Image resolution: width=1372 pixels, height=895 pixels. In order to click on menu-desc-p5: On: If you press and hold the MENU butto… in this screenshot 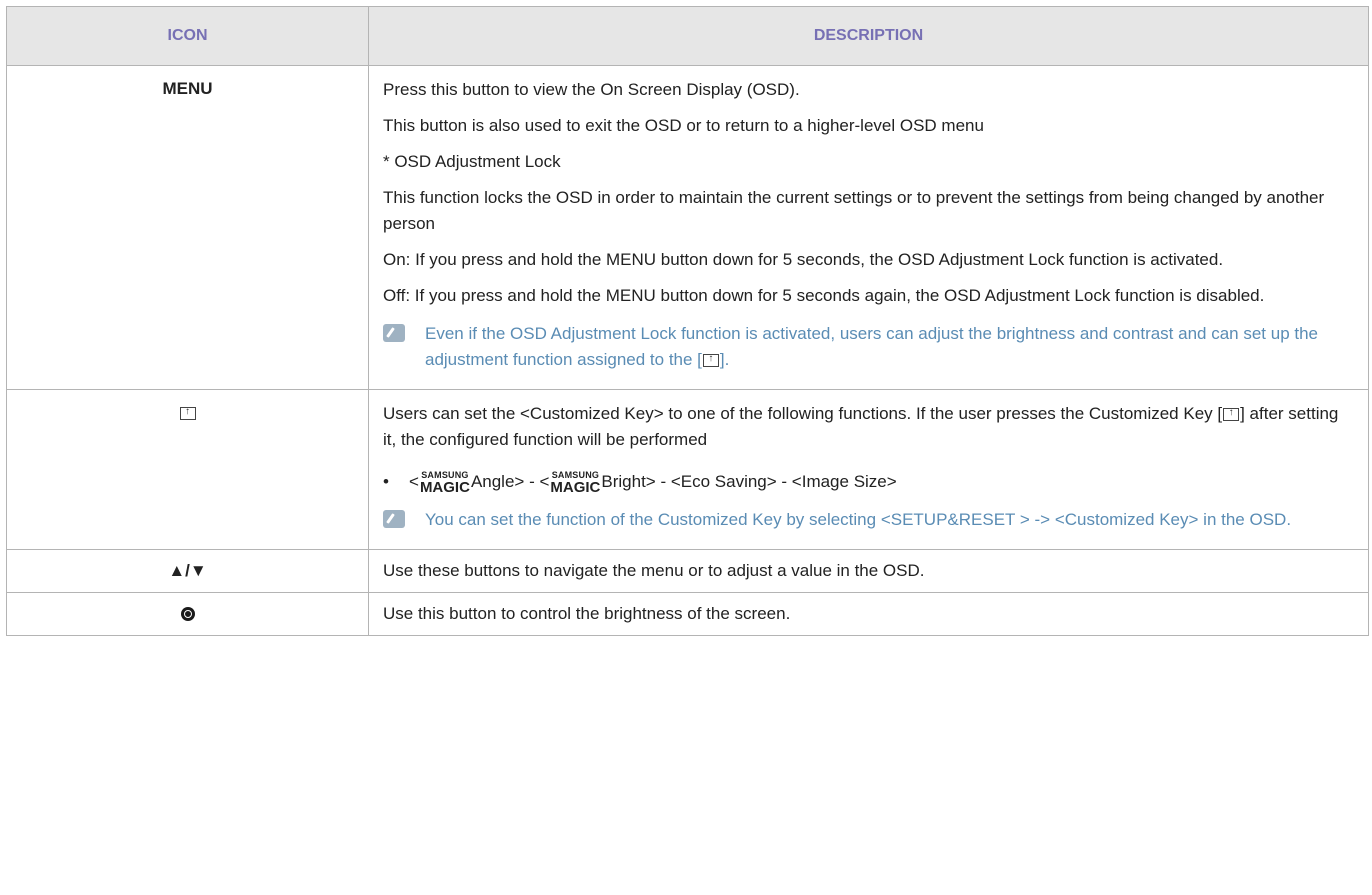, I will do `click(803, 259)`.